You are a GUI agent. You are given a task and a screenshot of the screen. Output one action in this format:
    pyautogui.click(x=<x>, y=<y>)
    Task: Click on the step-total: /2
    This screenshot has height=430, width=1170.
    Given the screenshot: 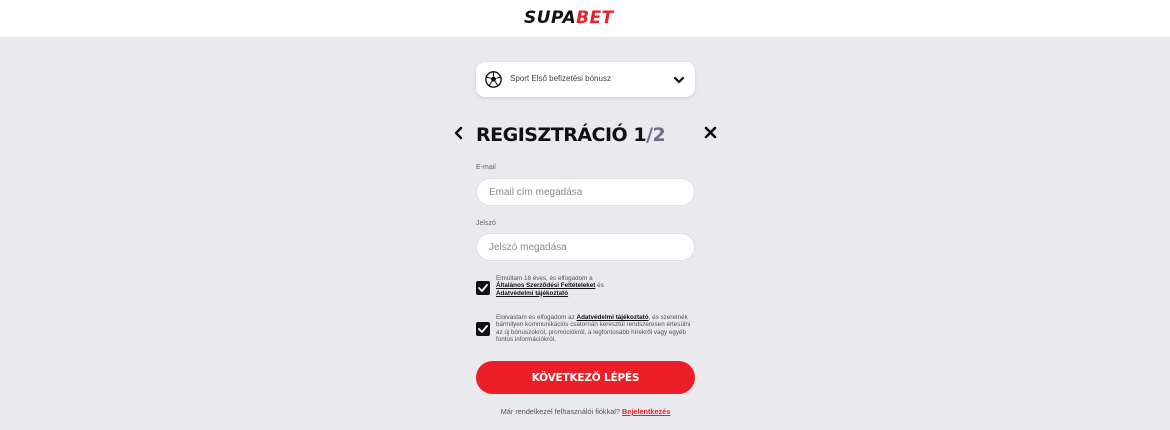 What is the action you would take?
    pyautogui.click(x=656, y=135)
    